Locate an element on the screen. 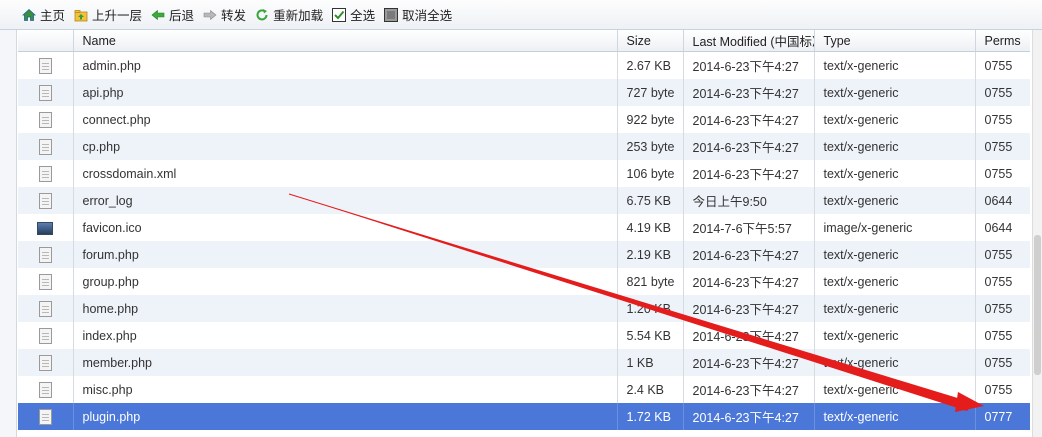  deselect-all-label: 取消全选 is located at coordinates (427, 16).